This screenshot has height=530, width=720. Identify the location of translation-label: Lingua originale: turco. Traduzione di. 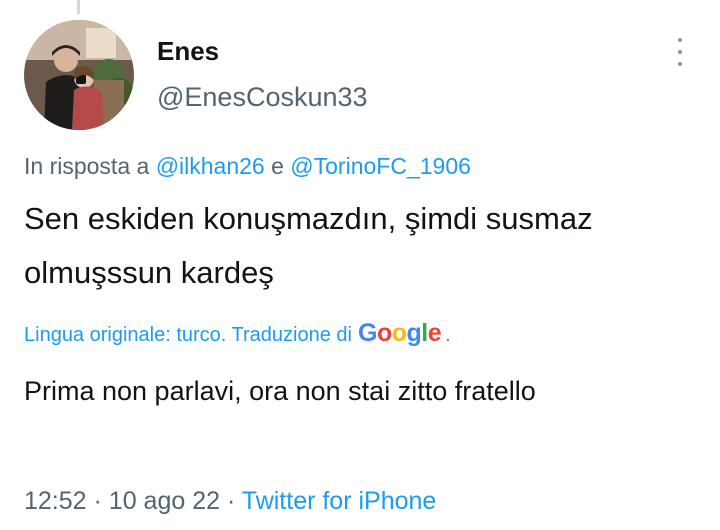
(188, 335).